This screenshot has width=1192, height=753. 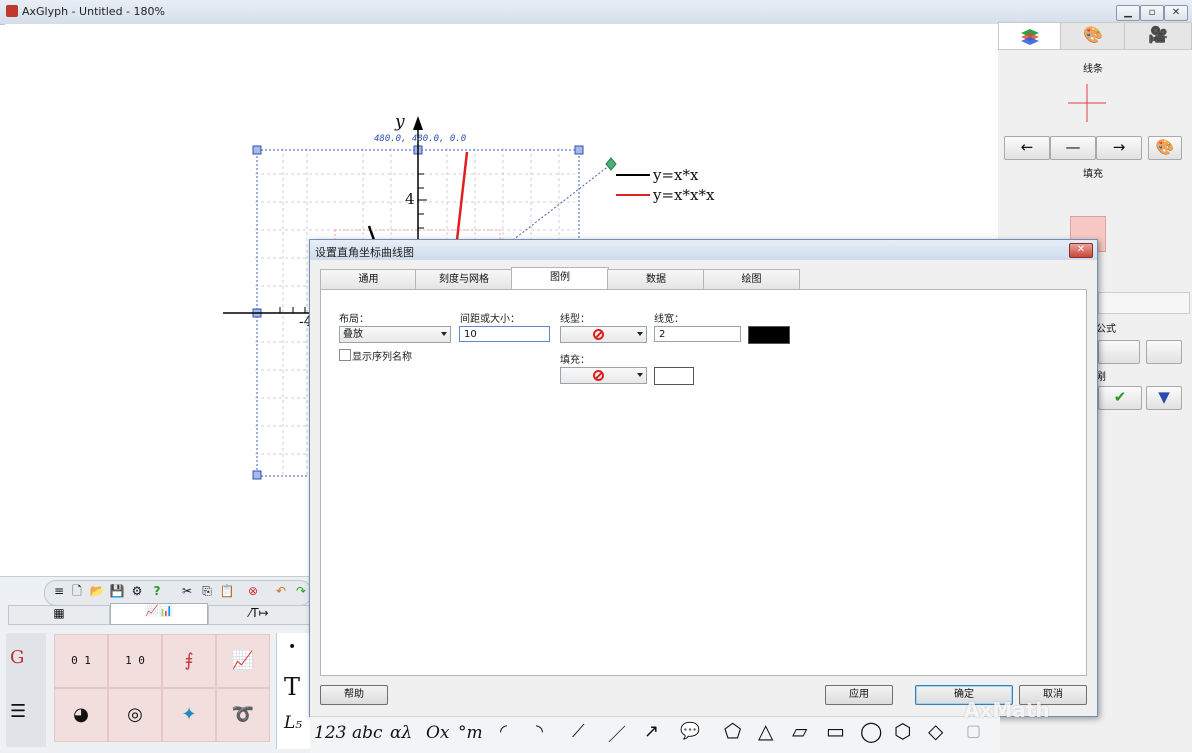 What do you see at coordinates (438, 733) in the screenshot?
I see `ox-tool-icon: Ox` at bounding box center [438, 733].